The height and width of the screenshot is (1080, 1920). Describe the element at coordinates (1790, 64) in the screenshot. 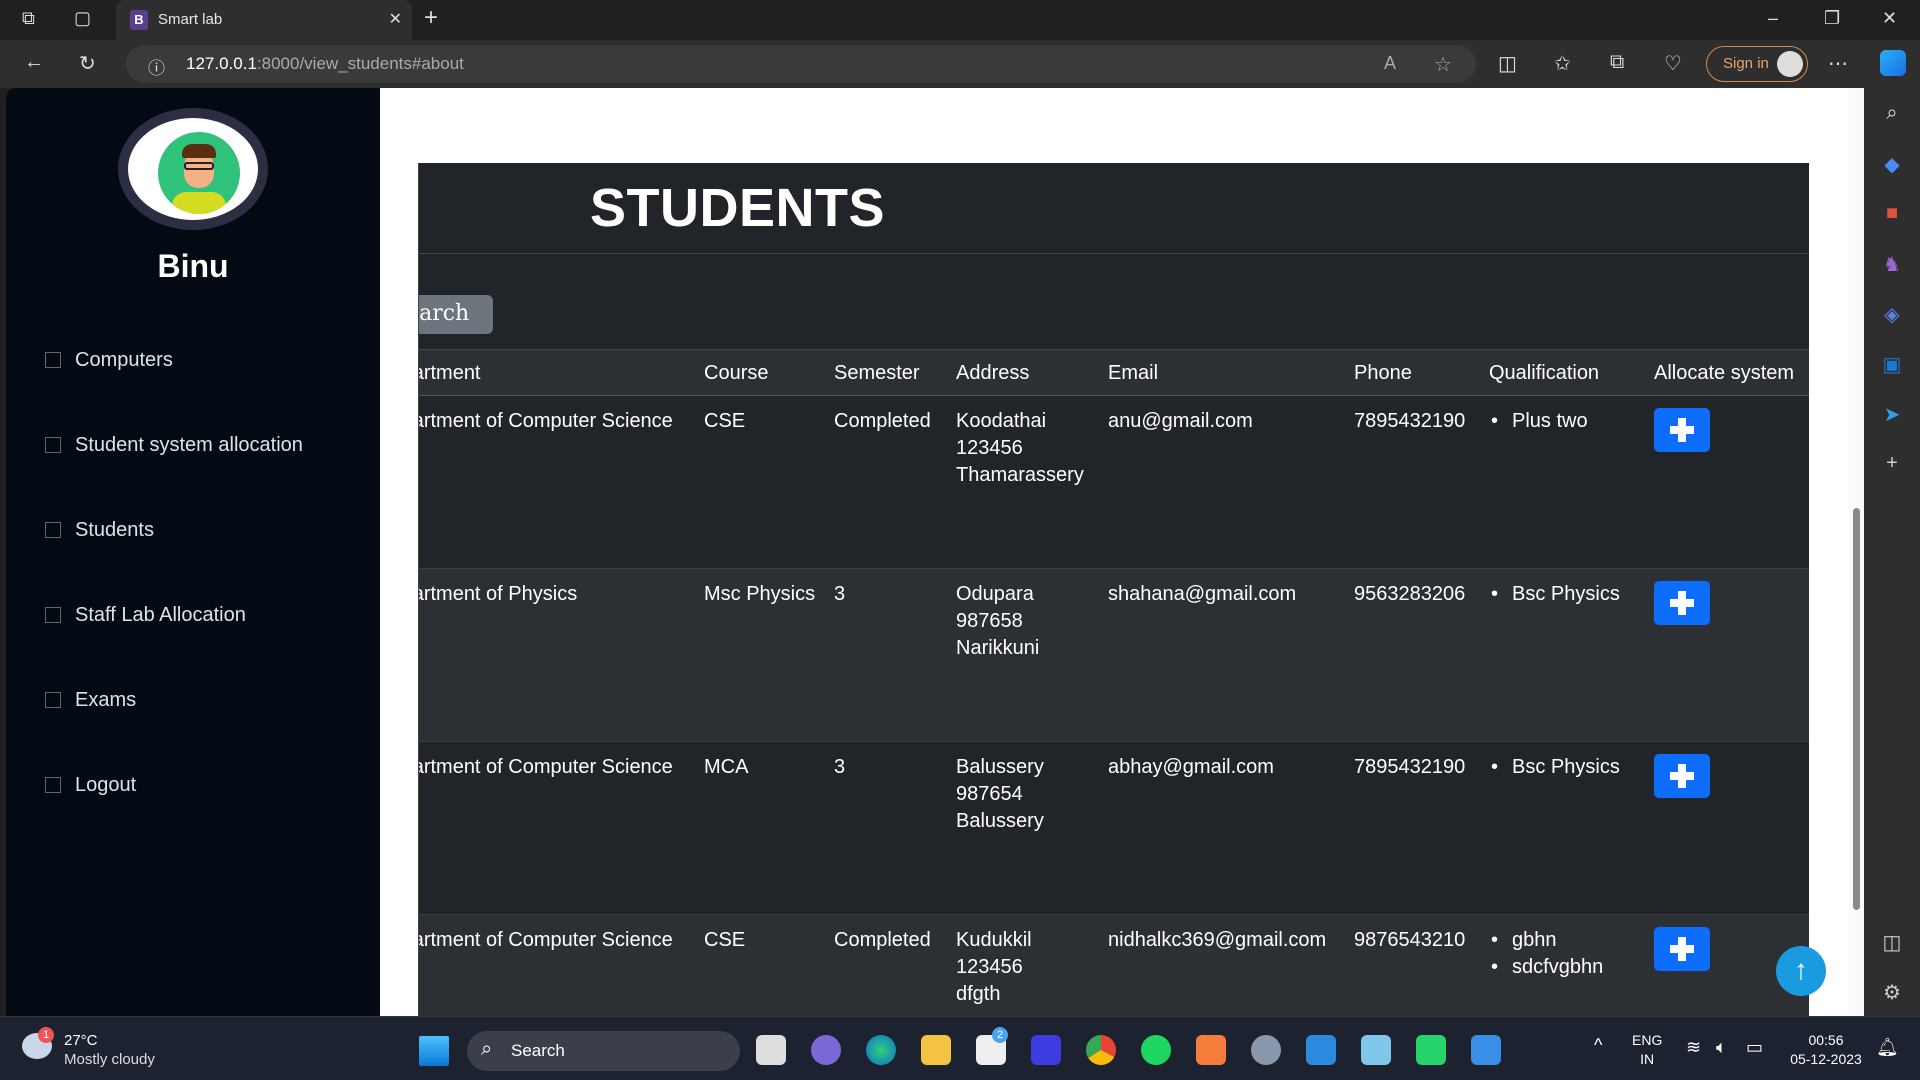

I see `profile-avatar-icon` at that location.